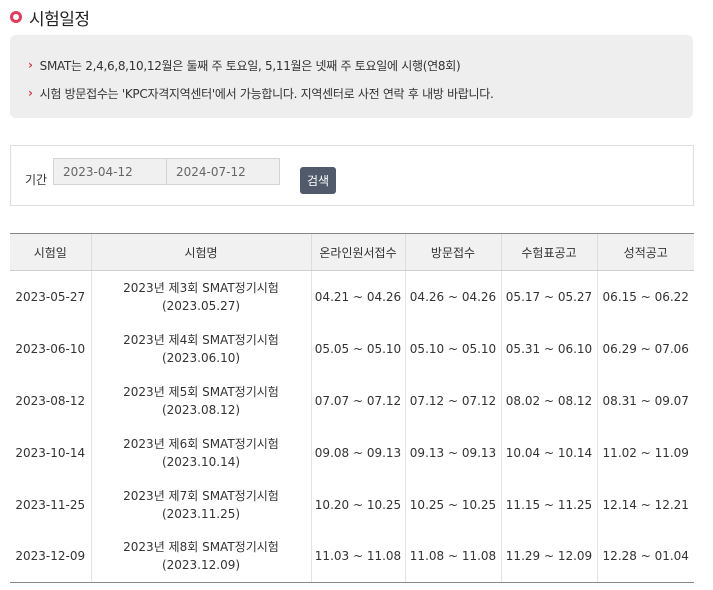  What do you see at coordinates (201, 513) in the screenshot?
I see `exam-name-date: (2023.11.25)` at bounding box center [201, 513].